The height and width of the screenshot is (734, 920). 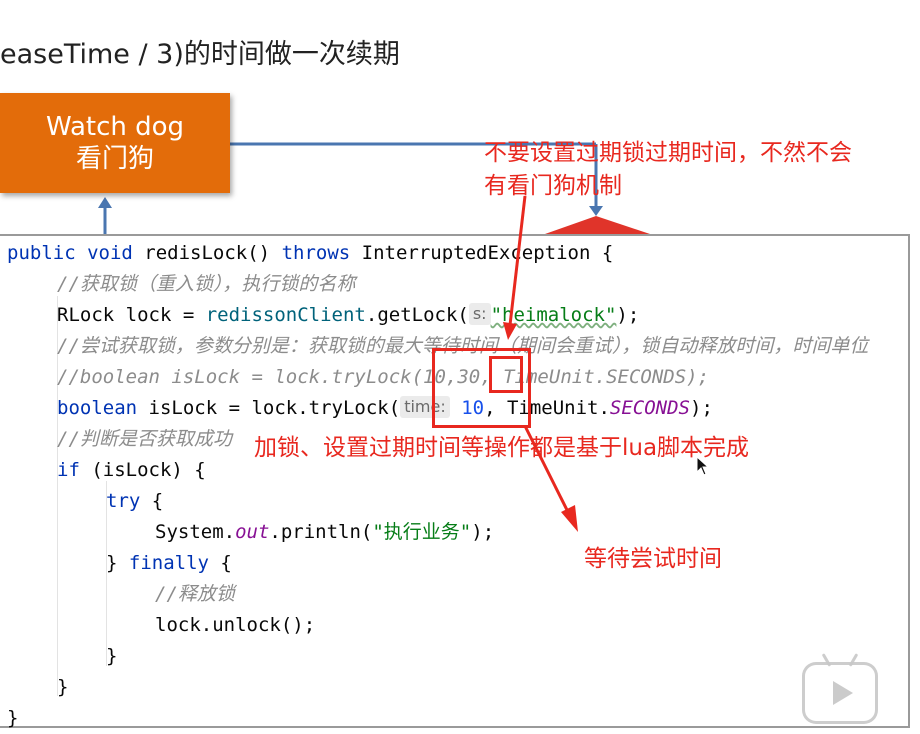 I want to click on arrow-line-top, so click(x=517, y=260).